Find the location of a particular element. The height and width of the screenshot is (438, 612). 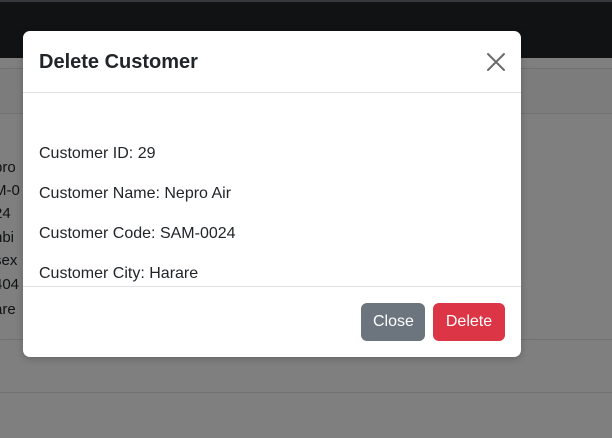

customer-code: Customer Code: SAM-0024 is located at coordinates (137, 233).